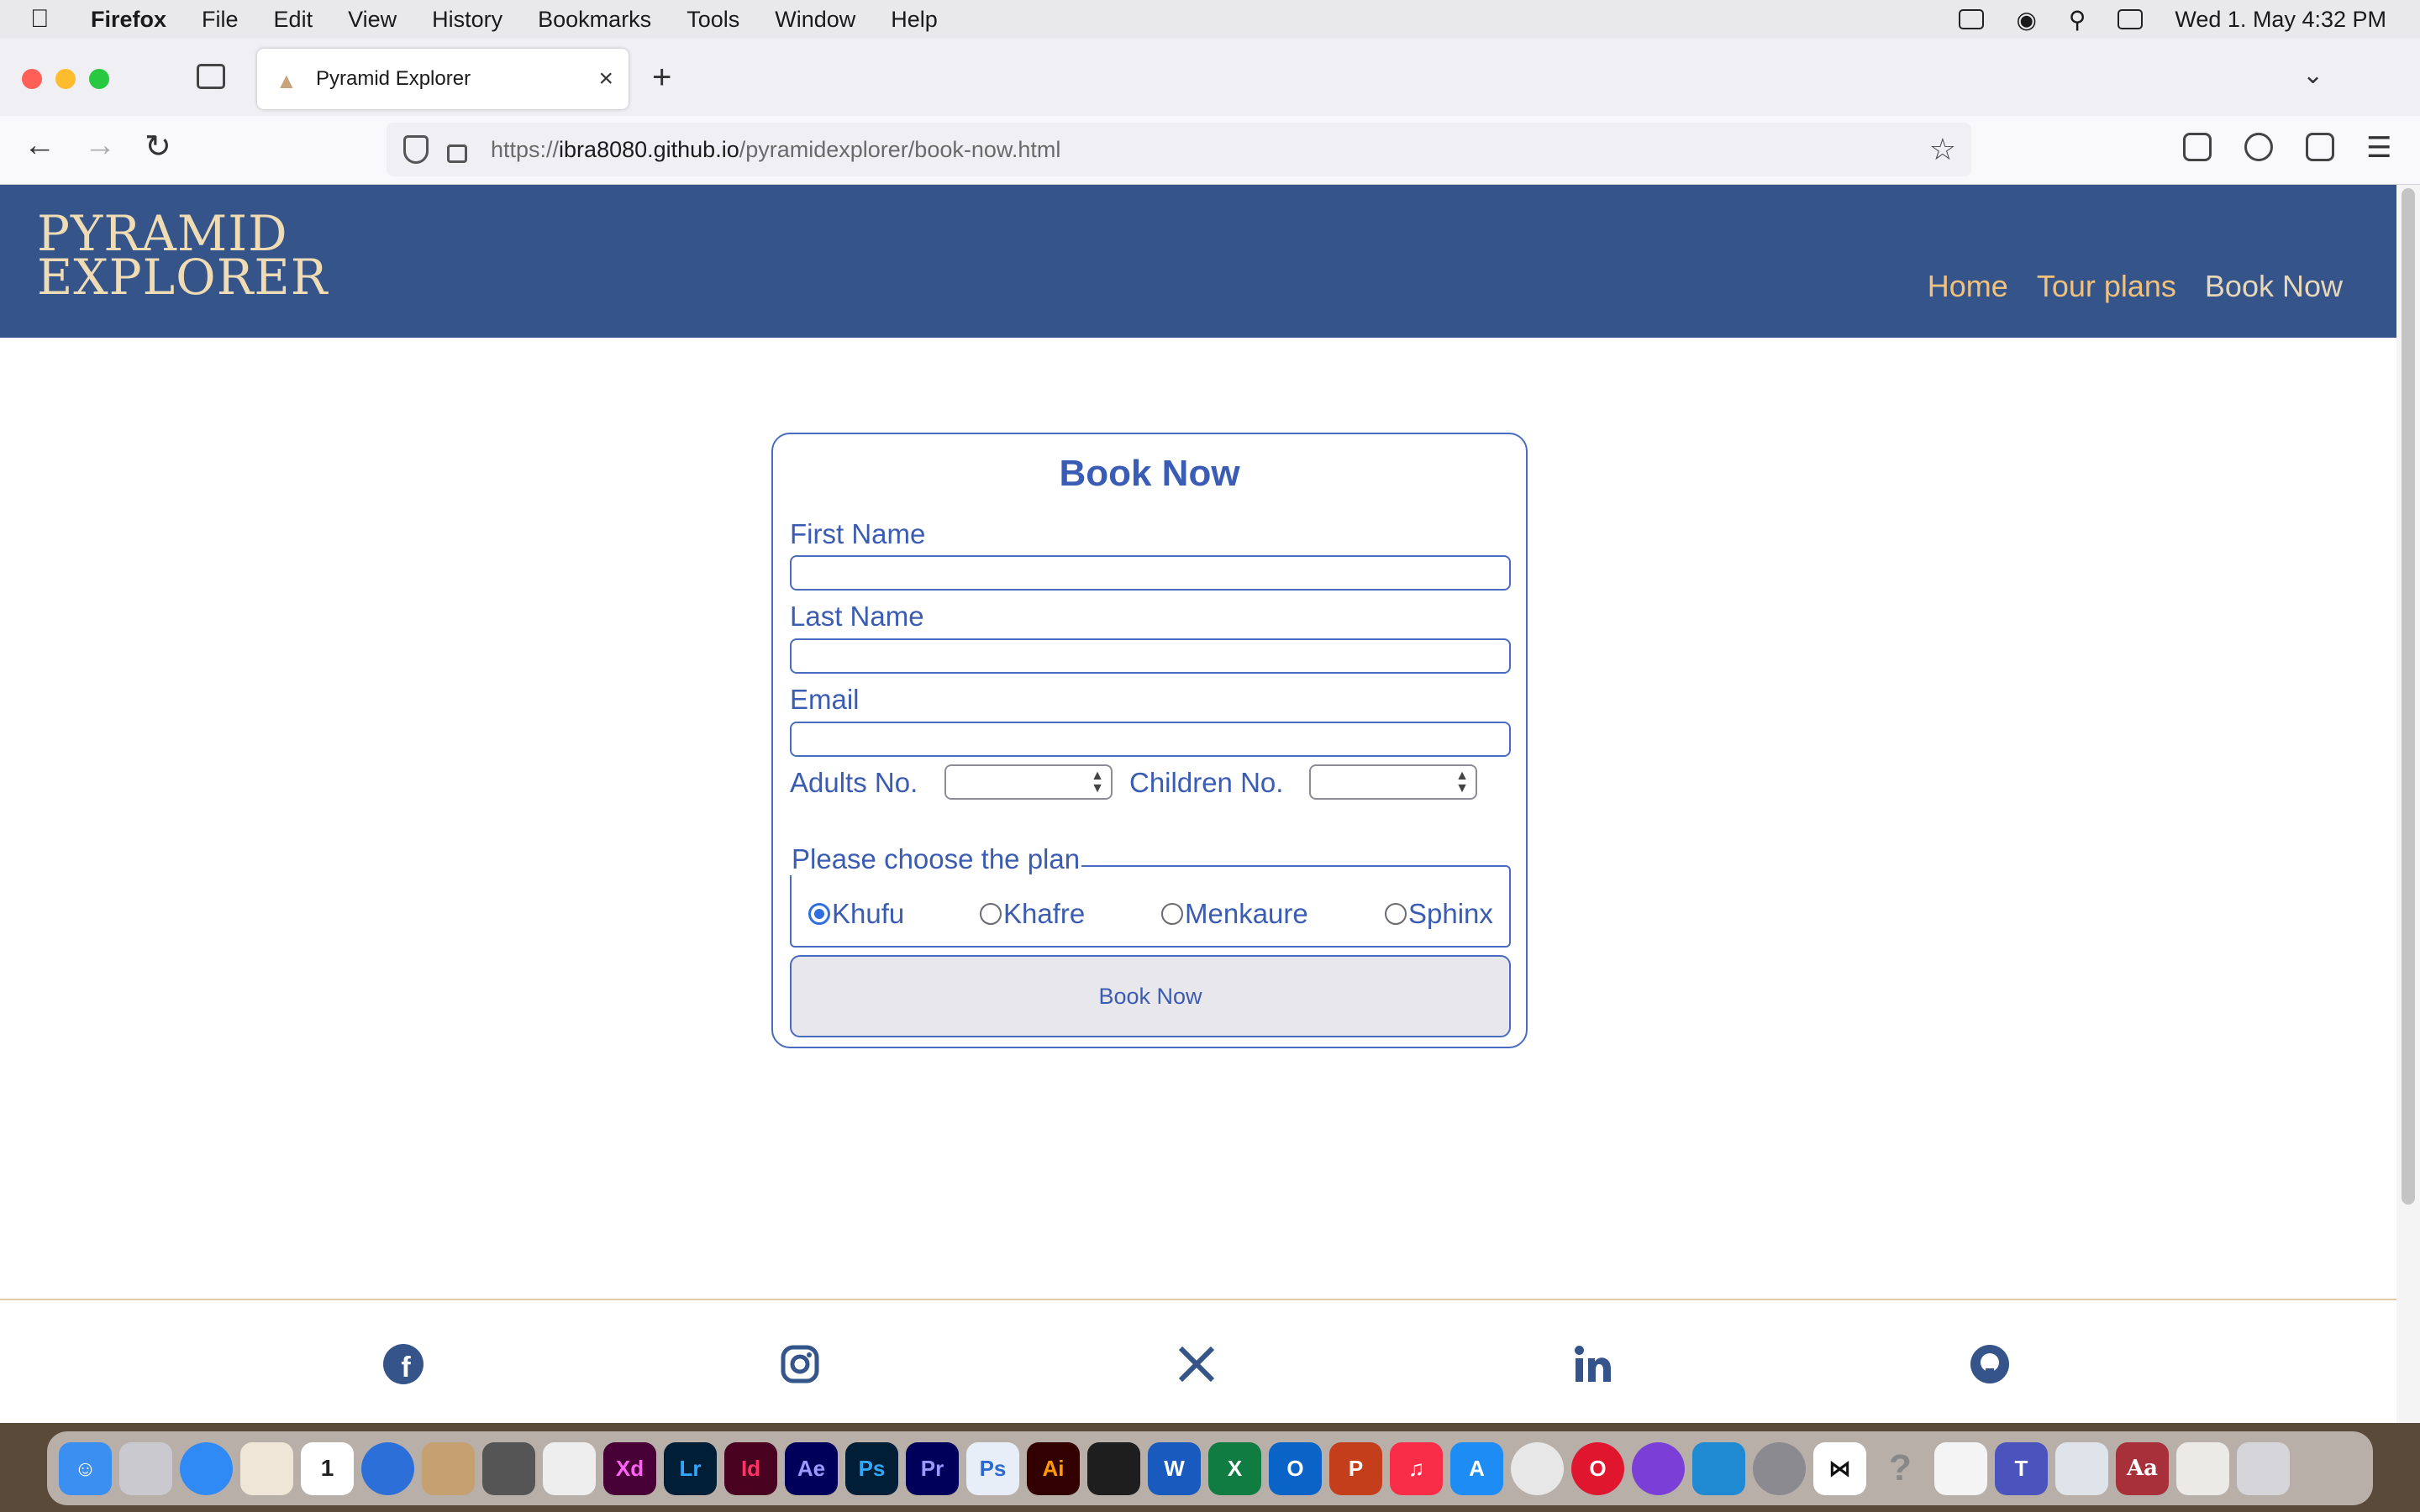  I want to click on nav-tour-plans: Tour plans, so click(2106, 286).